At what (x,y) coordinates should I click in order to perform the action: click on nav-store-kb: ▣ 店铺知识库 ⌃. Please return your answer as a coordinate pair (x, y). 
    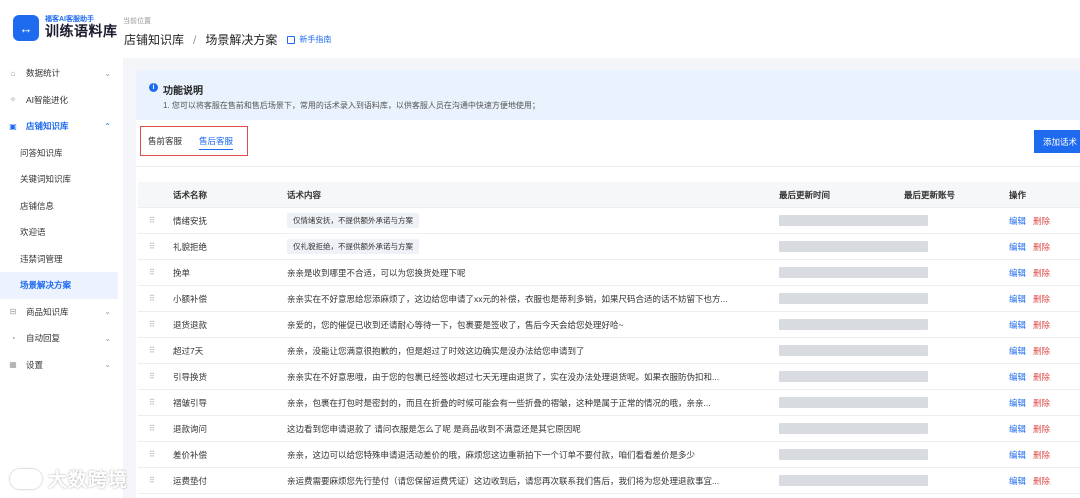
    Looking at the image, I should click on (61, 126).